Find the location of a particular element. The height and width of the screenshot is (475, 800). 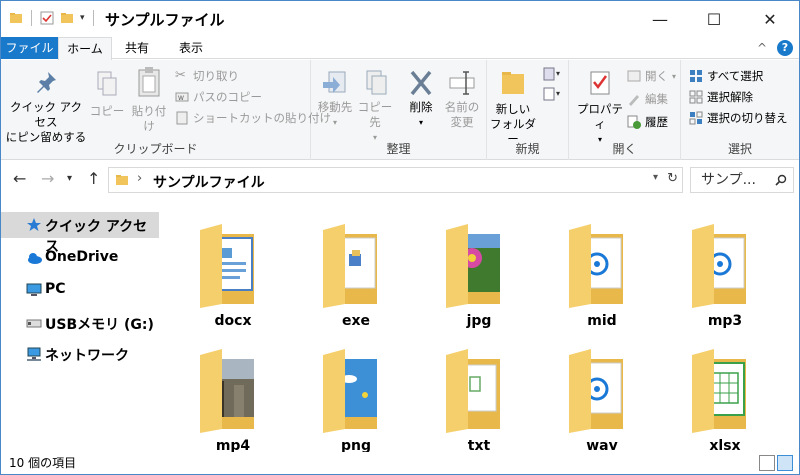

move-to-label: 移動先 is located at coordinates (335, 107).